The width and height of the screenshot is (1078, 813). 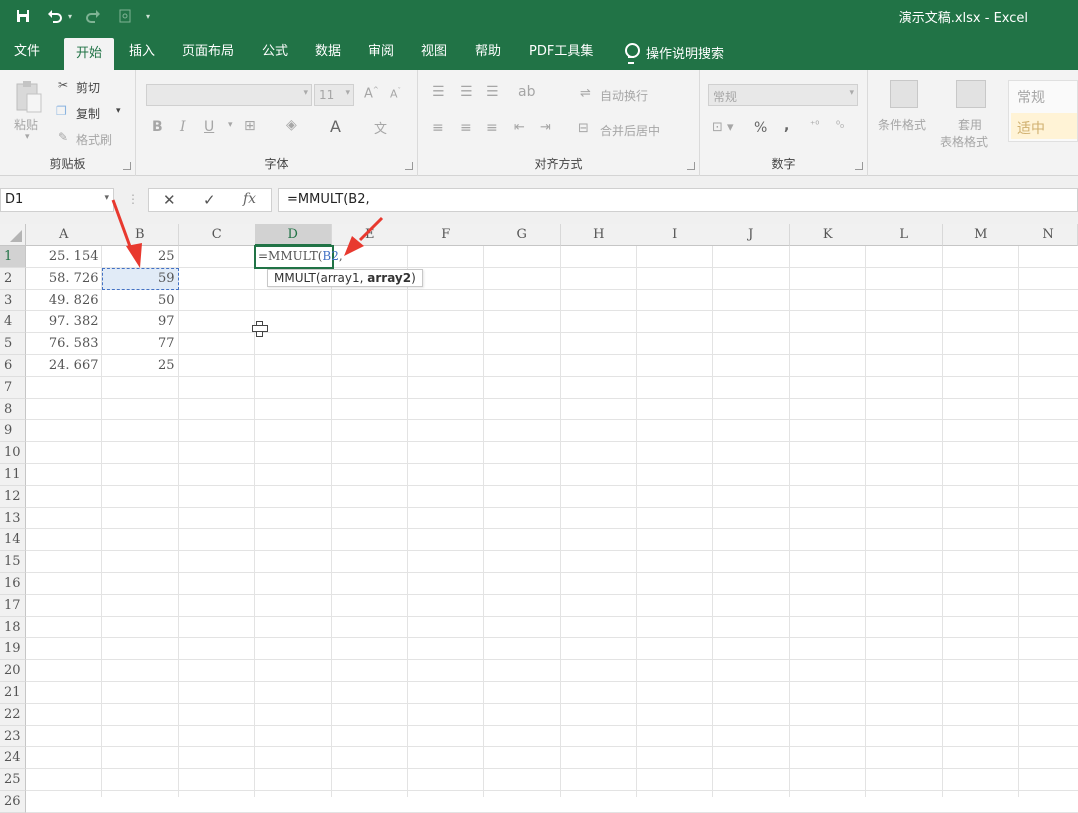 I want to click on annotation-arrows, so click(x=247, y=233).